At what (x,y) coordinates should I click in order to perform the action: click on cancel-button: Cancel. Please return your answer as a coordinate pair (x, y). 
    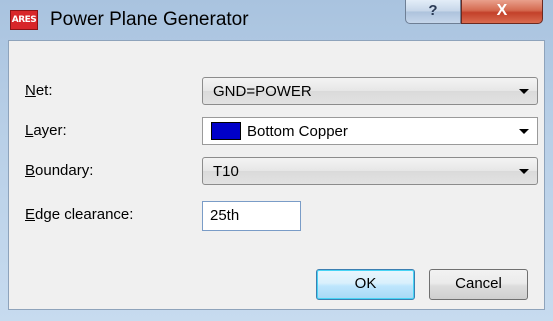
    Looking at the image, I should click on (478, 284).